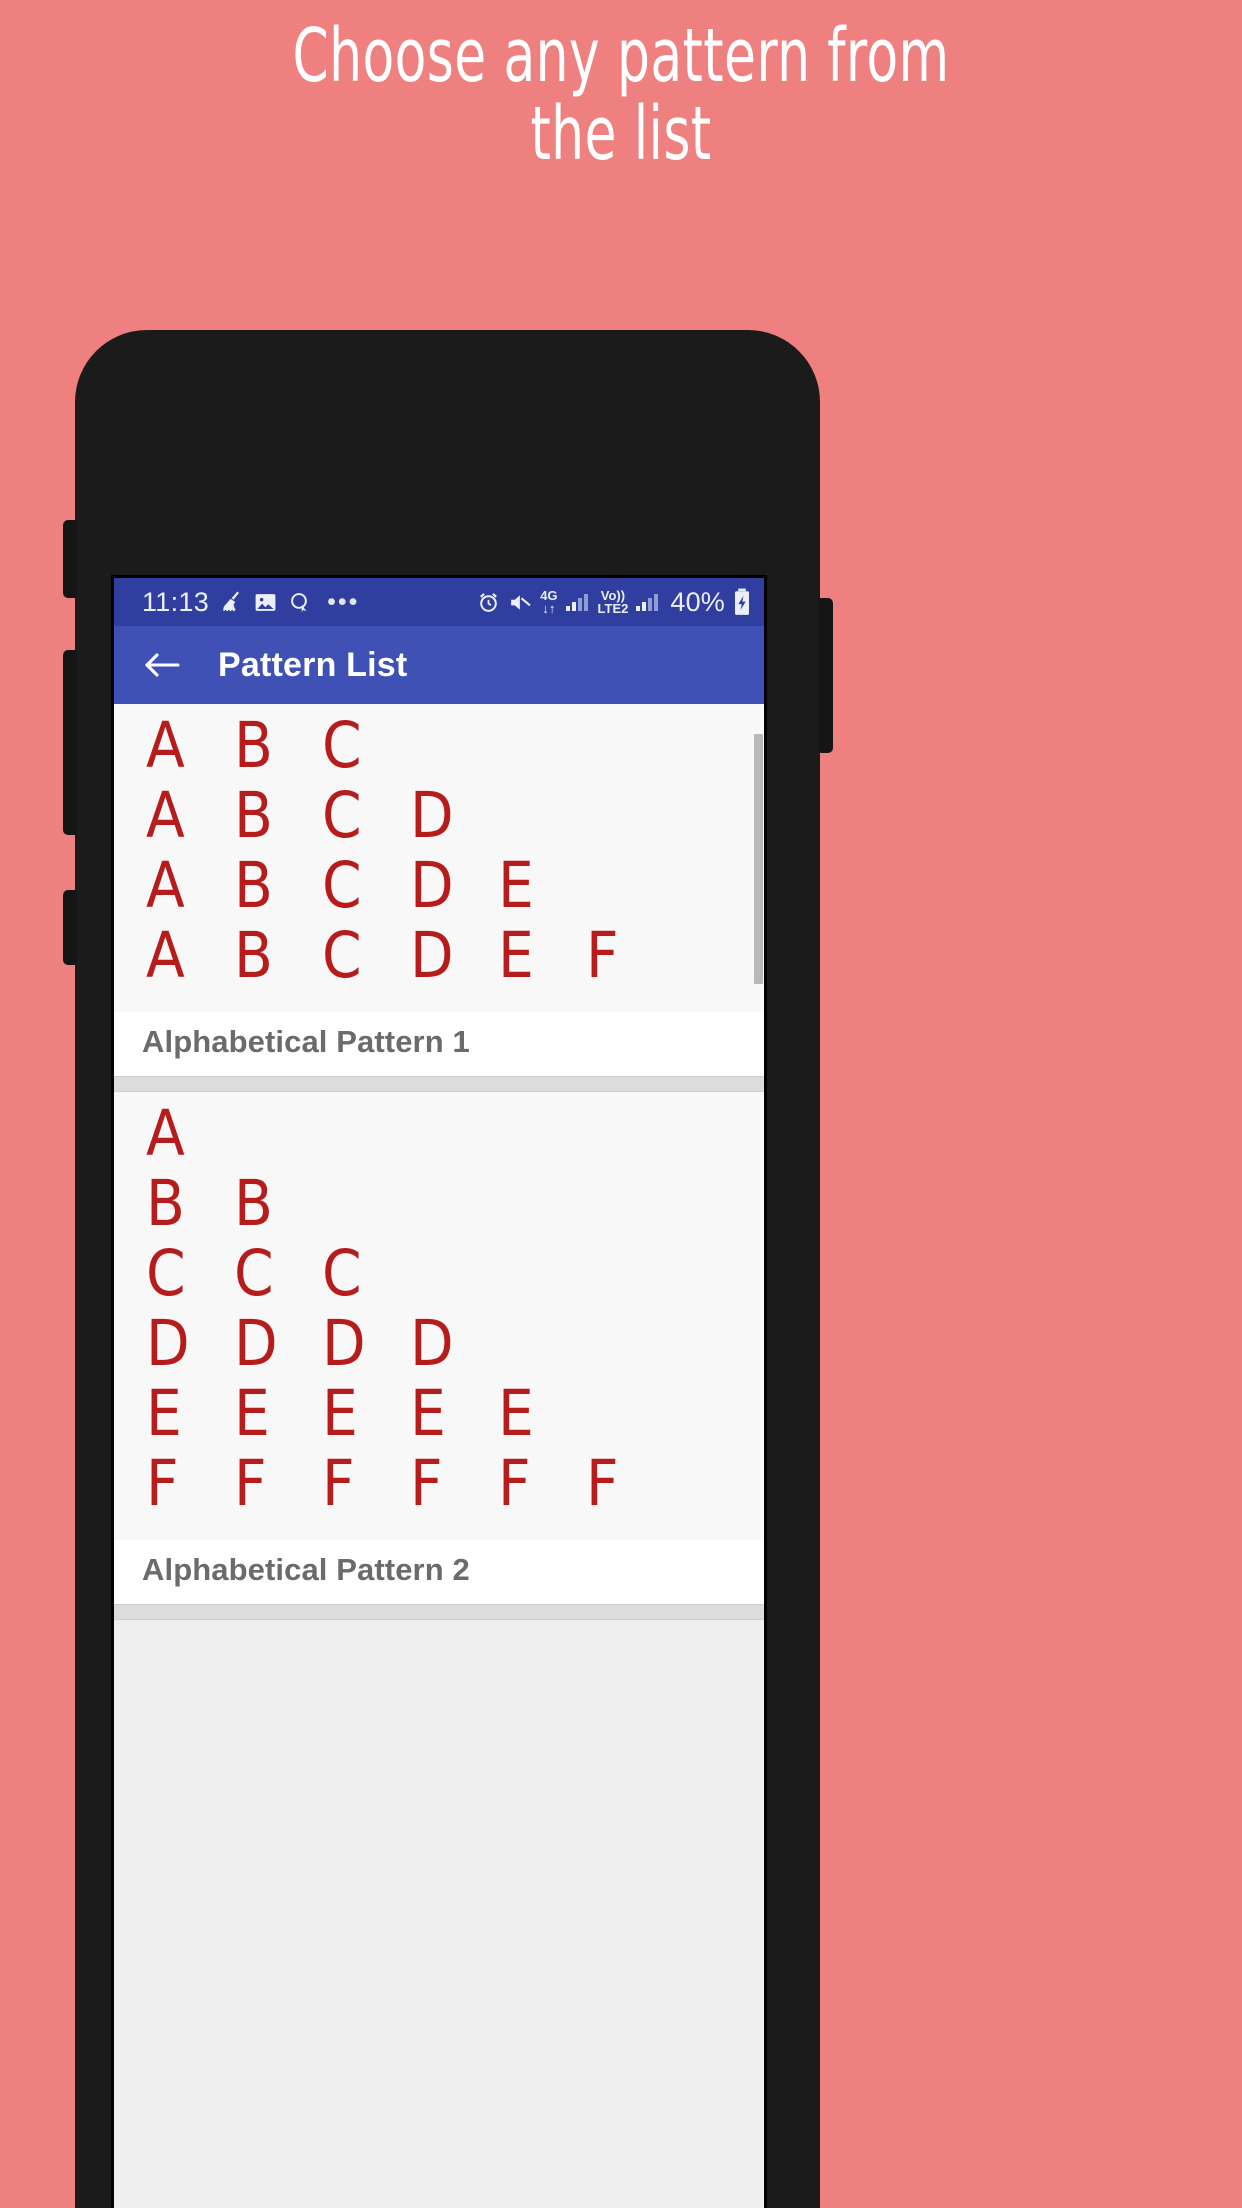 The width and height of the screenshot is (1242, 2208). I want to click on pattern-preview: ABBCCCDDDDEEEEEFFFFFF, so click(439, 1316).